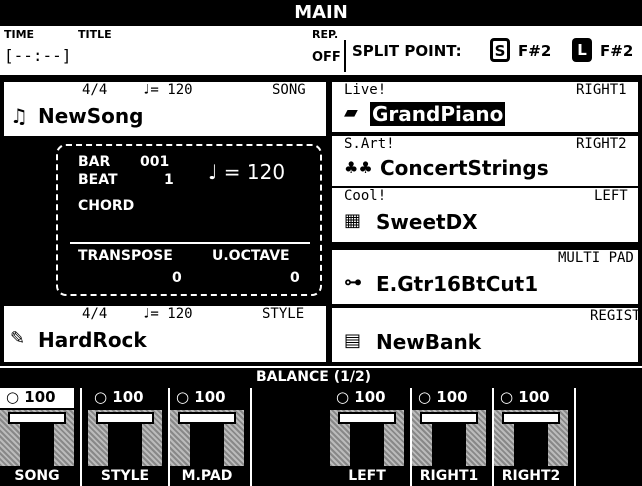 This screenshot has height=486, width=642. I want to click on left-label: LEFT, so click(611, 196).